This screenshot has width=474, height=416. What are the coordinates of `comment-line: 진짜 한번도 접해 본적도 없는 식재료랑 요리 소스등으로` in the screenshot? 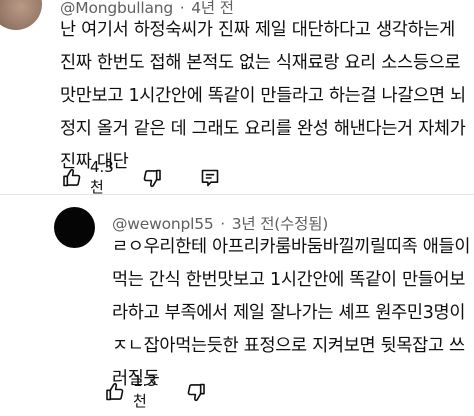 It's located at (260, 63).